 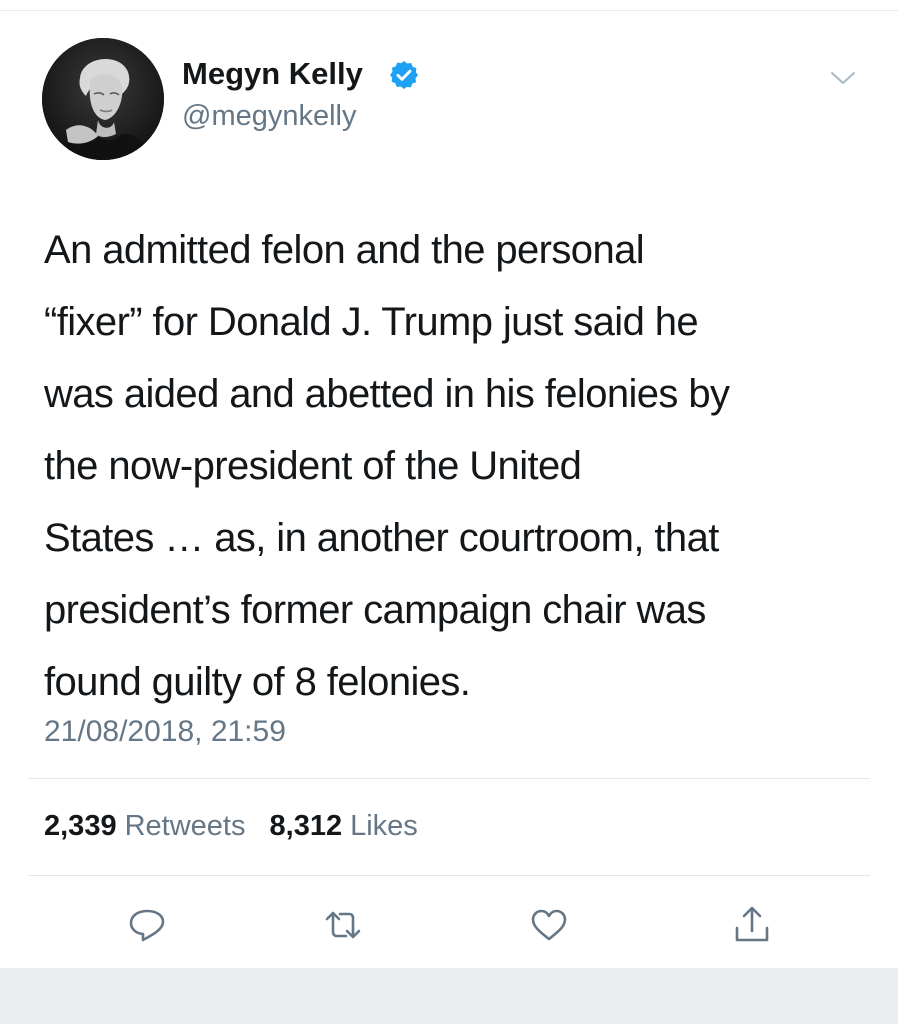 I want to click on likes-count: 8,312, so click(x=306, y=826).